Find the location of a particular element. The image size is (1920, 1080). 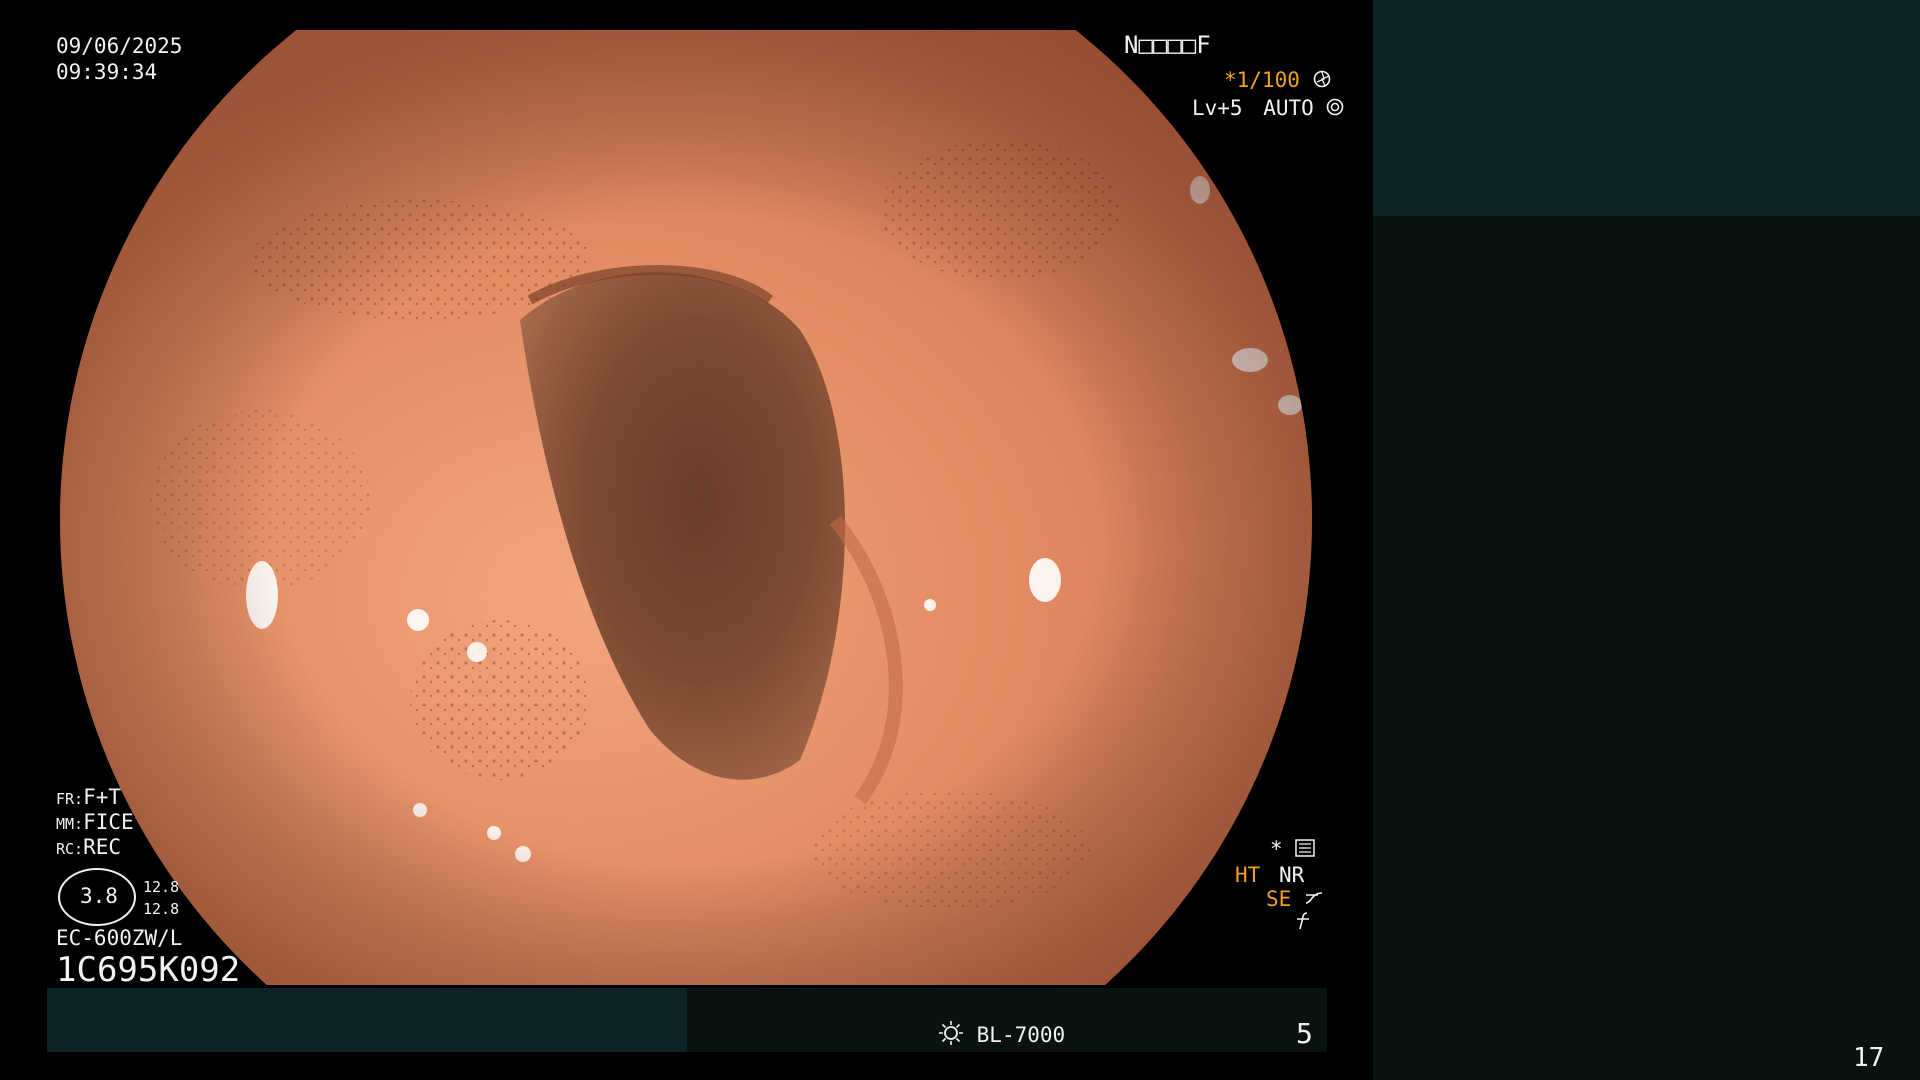

fr-row: FR:F+T is located at coordinates (88, 798).